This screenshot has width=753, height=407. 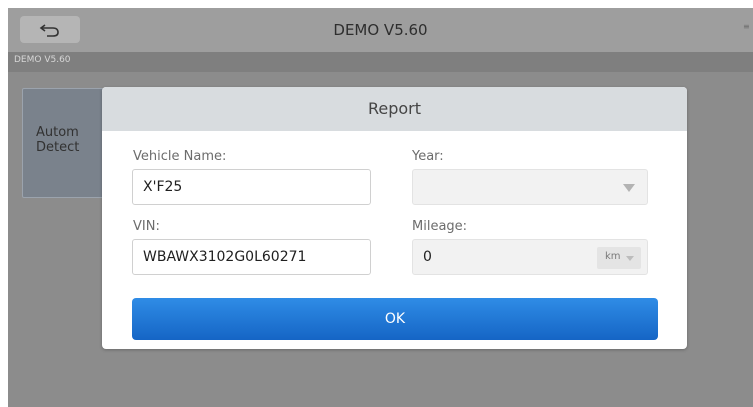 I want to click on auto-detect-label-1: Autom, so click(x=57, y=132).